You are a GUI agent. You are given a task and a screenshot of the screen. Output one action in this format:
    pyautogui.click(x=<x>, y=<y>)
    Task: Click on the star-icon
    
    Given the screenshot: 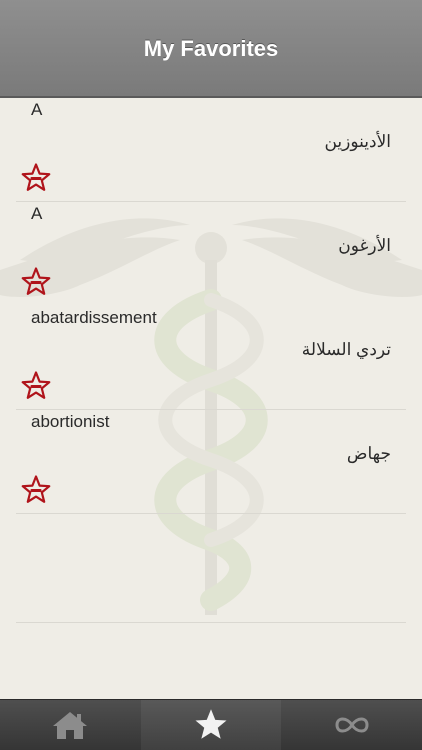 What is the action you would take?
    pyautogui.click(x=211, y=724)
    